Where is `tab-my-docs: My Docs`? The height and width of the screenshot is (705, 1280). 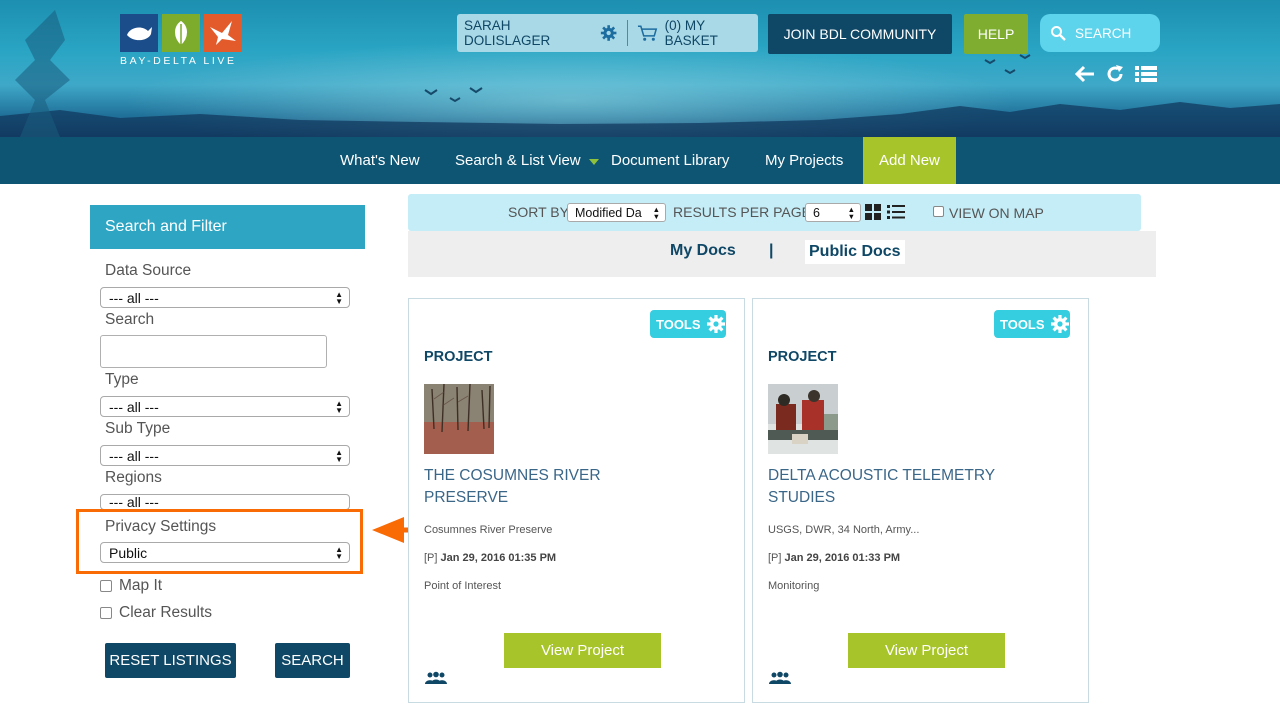 tab-my-docs: My Docs is located at coordinates (703, 251).